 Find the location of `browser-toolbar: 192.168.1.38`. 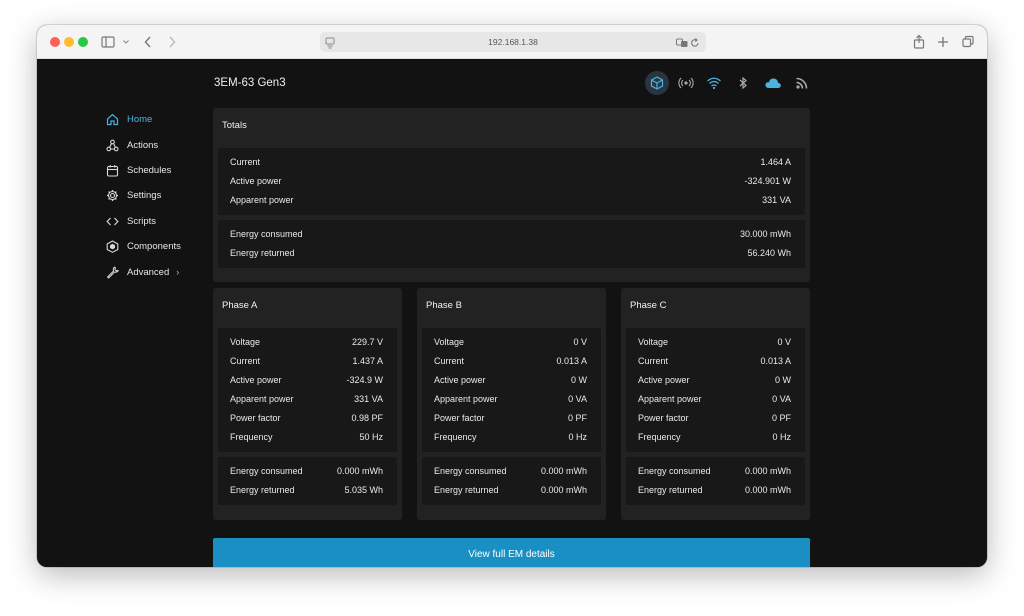

browser-toolbar: 192.168.1.38 is located at coordinates (512, 42).